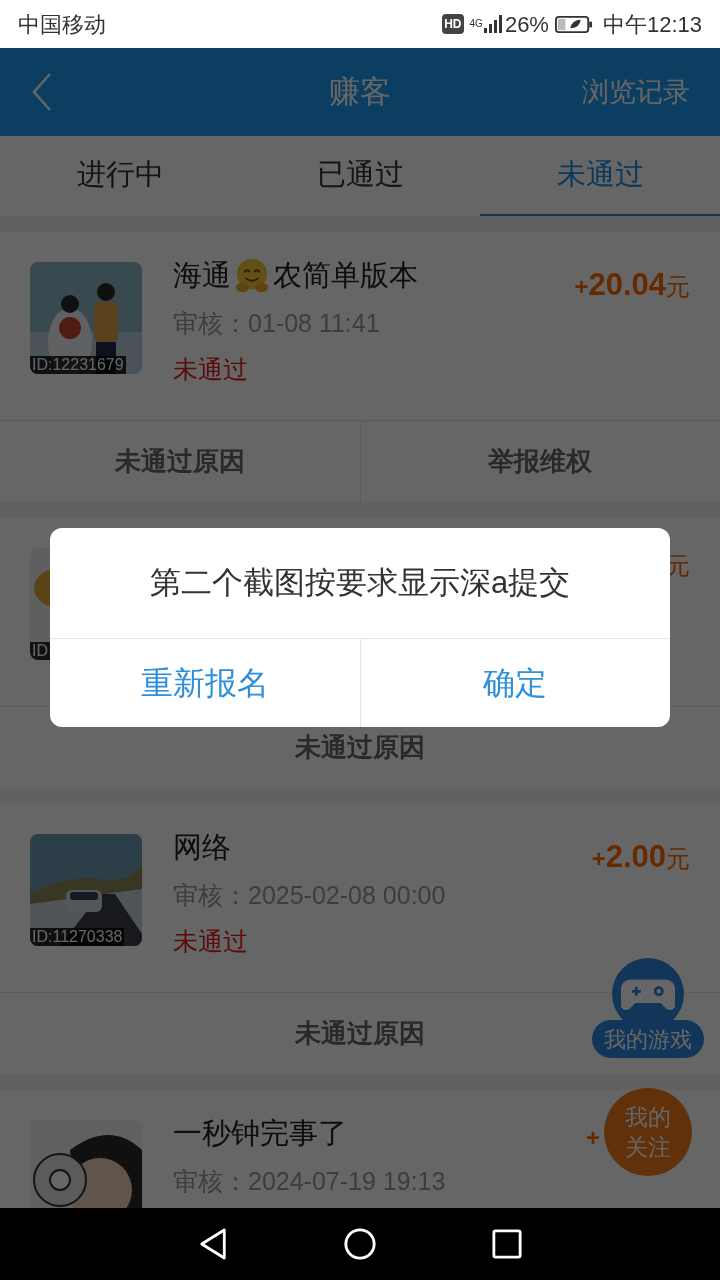 The width and height of the screenshot is (720, 1280). Describe the element at coordinates (360, 582) in the screenshot. I see `dialog-message: 第二个截图按要求显示深a提交` at that location.